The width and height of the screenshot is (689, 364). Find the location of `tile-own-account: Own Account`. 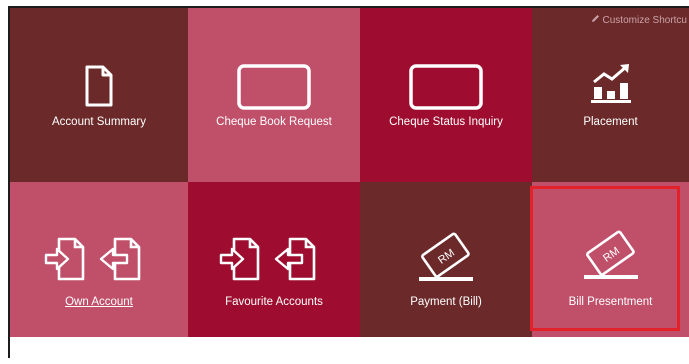

tile-own-account: Own Account is located at coordinates (99, 264).